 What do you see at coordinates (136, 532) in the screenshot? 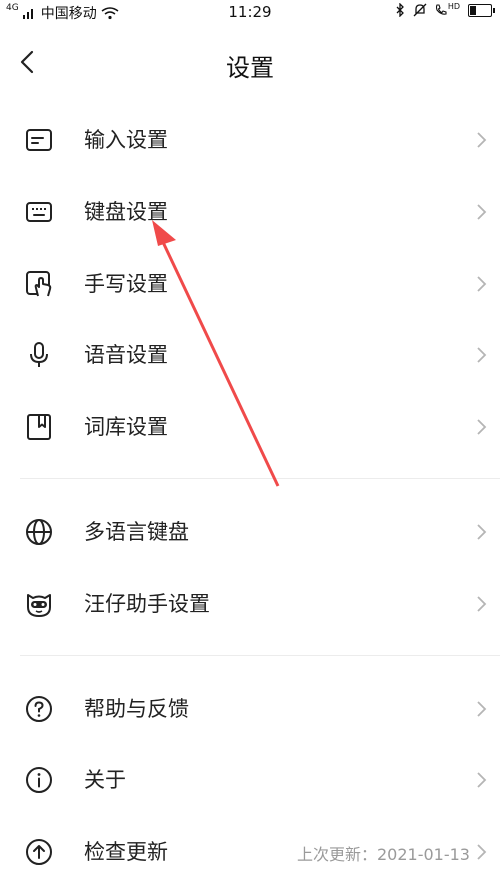
I see `settings-item-label: 多语言键盘` at bounding box center [136, 532].